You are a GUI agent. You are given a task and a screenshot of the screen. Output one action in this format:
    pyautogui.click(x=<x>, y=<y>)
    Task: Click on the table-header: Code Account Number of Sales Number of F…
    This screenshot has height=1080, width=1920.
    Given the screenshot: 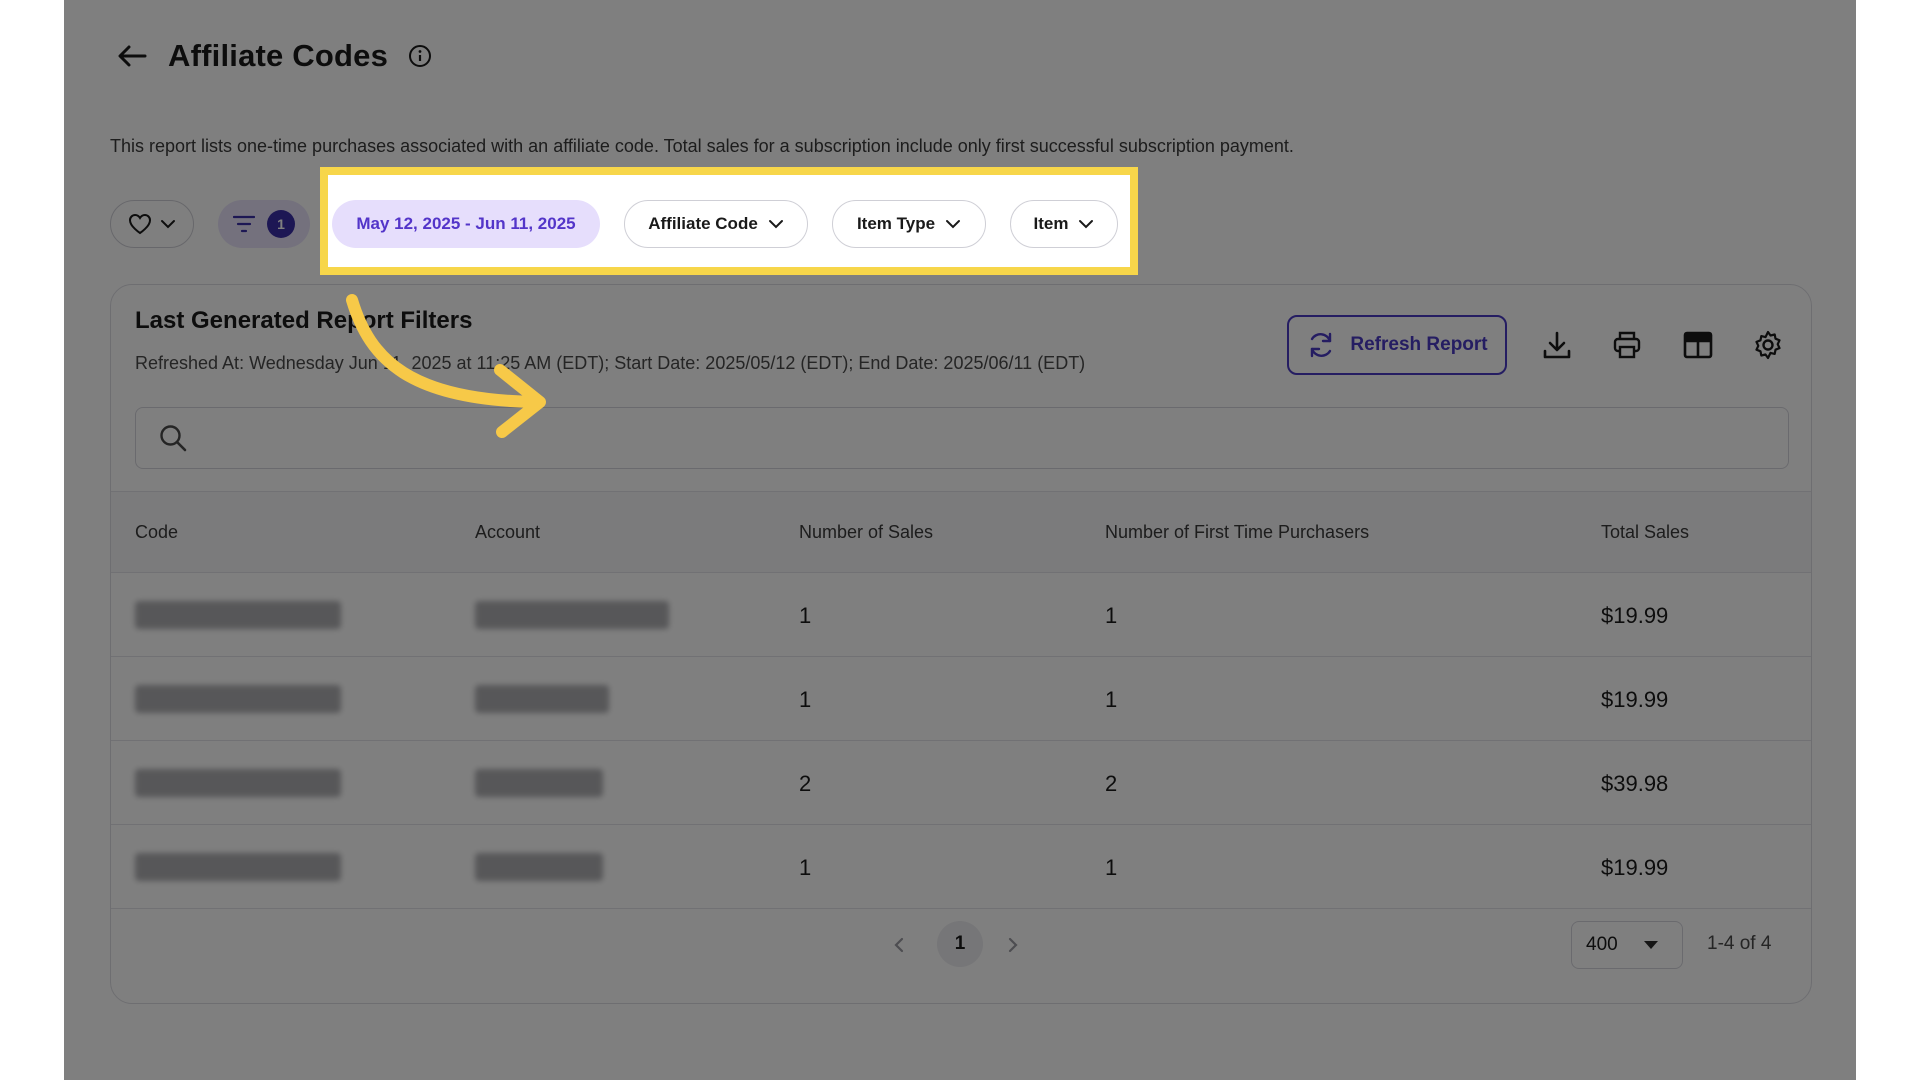 What is the action you would take?
    pyautogui.click(x=961, y=532)
    